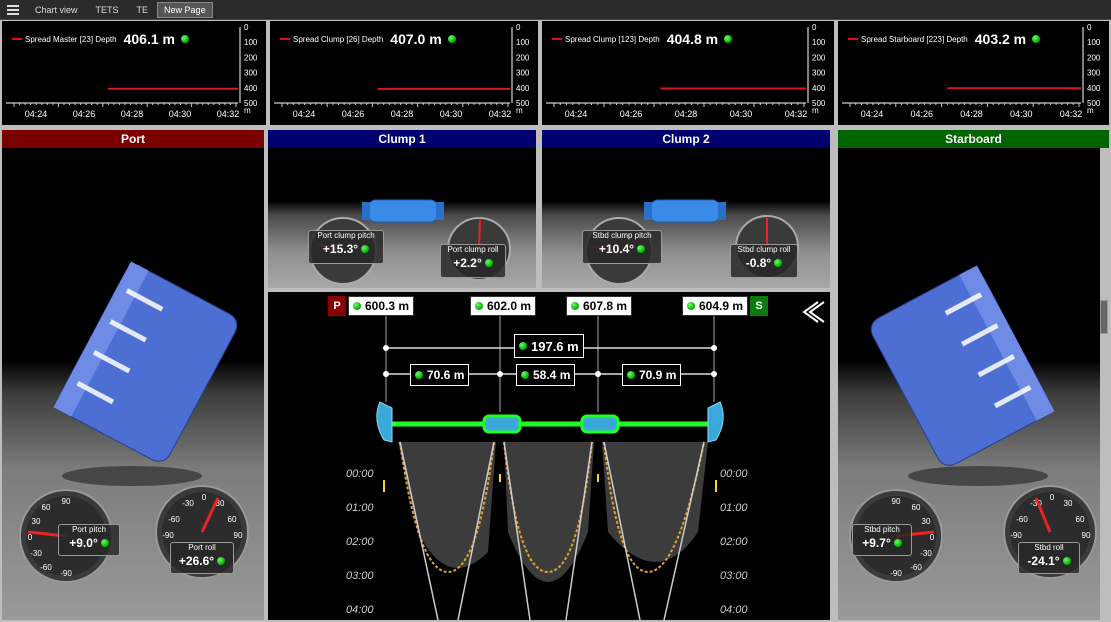 The height and width of the screenshot is (622, 1111). Describe the element at coordinates (503, 306) in the screenshot. I see `clump1-depth: 602.0 m` at that location.